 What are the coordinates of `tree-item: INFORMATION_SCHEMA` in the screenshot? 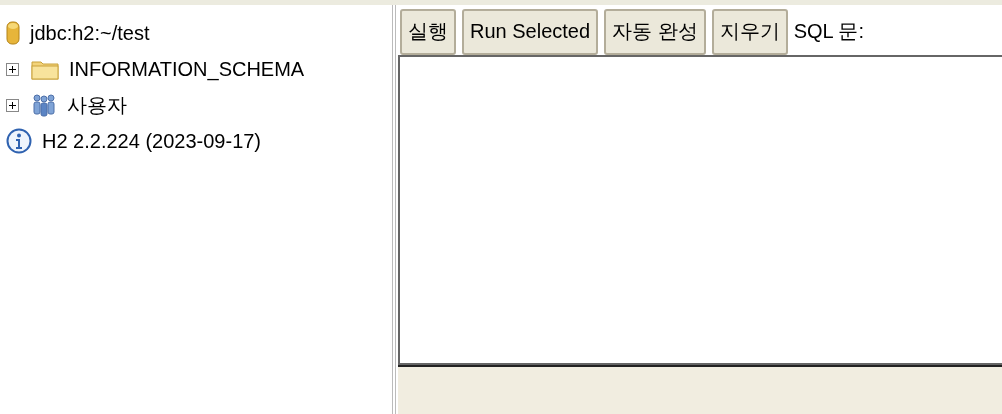 It's located at (187, 69).